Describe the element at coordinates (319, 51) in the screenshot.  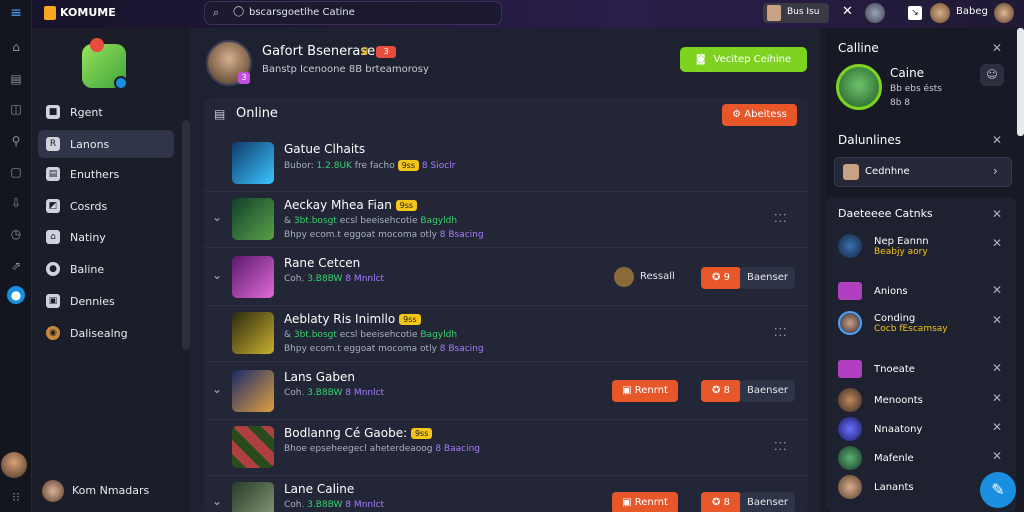
I see `profile-name: Gafort Bsenerase` at that location.